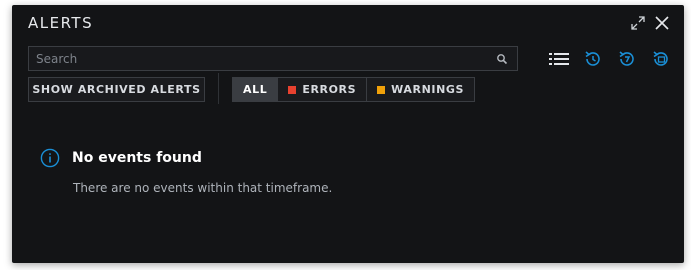 The image size is (691, 270). What do you see at coordinates (292, 89) in the screenshot?
I see `error-square-icon` at bounding box center [292, 89].